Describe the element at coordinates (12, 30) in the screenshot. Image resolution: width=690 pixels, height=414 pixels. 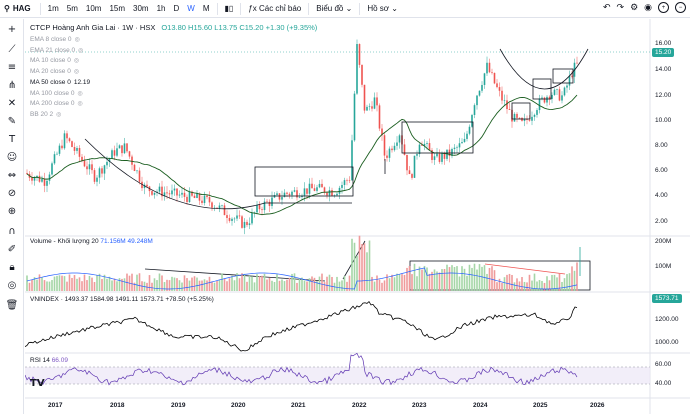
I see `crosshair-icon: +` at that location.